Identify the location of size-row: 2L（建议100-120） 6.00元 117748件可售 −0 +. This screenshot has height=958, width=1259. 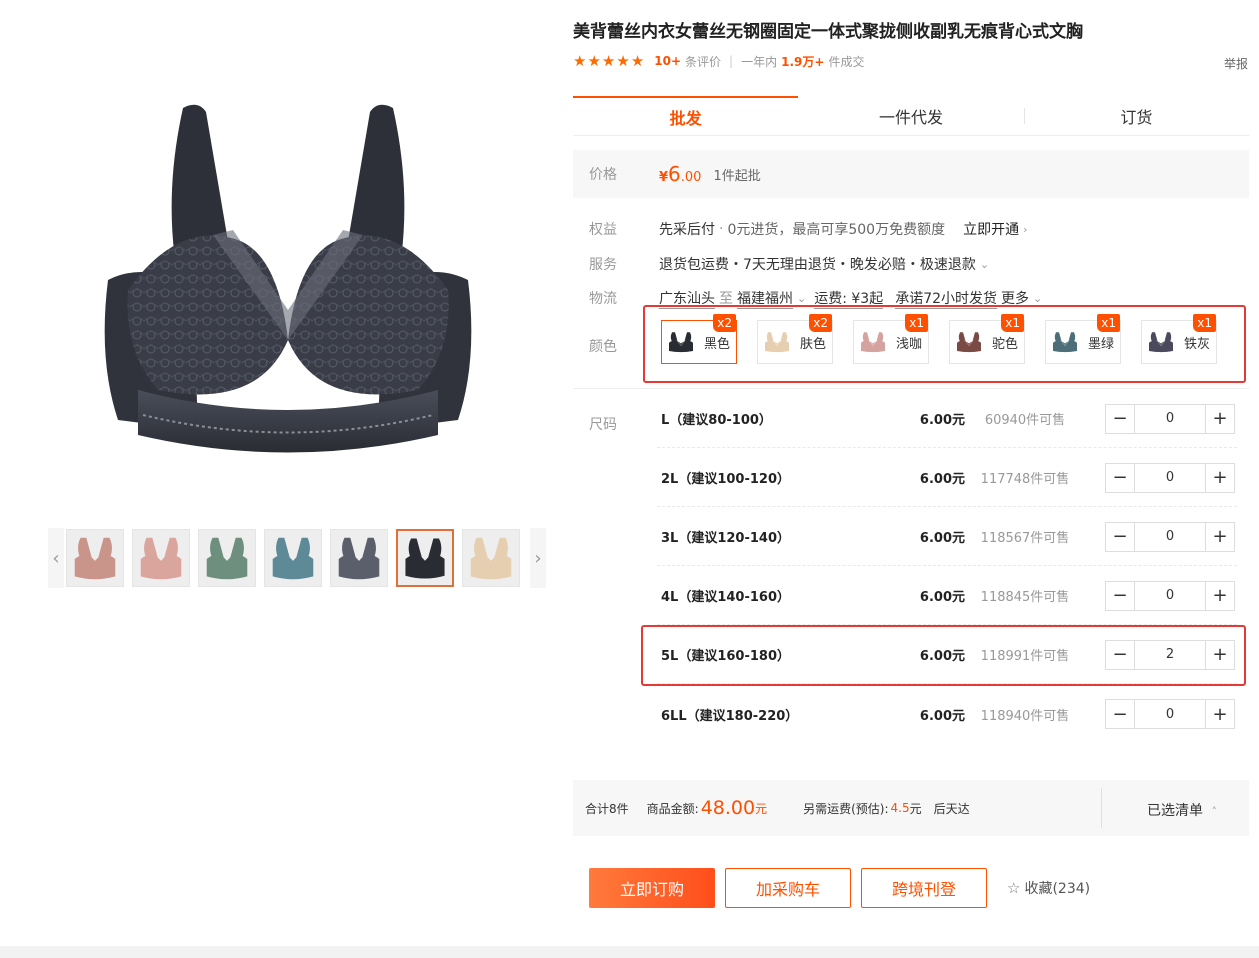
(947, 478).